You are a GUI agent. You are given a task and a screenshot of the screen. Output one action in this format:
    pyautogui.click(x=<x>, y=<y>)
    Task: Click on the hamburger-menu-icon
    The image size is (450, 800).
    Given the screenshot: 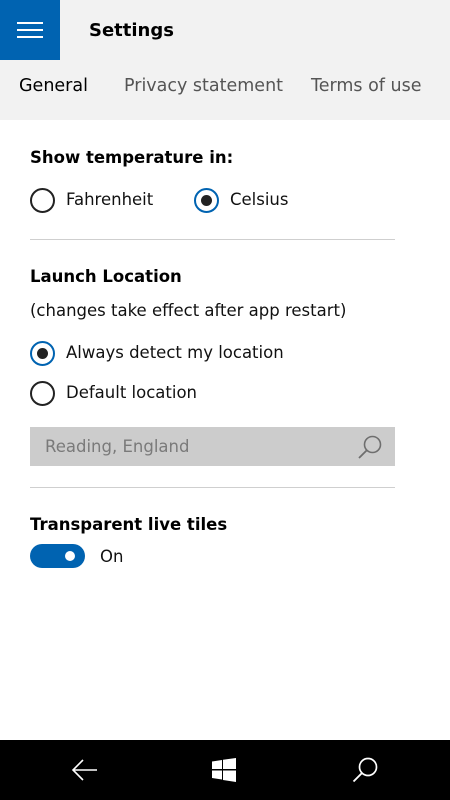 What is the action you would take?
    pyautogui.click(x=30, y=30)
    